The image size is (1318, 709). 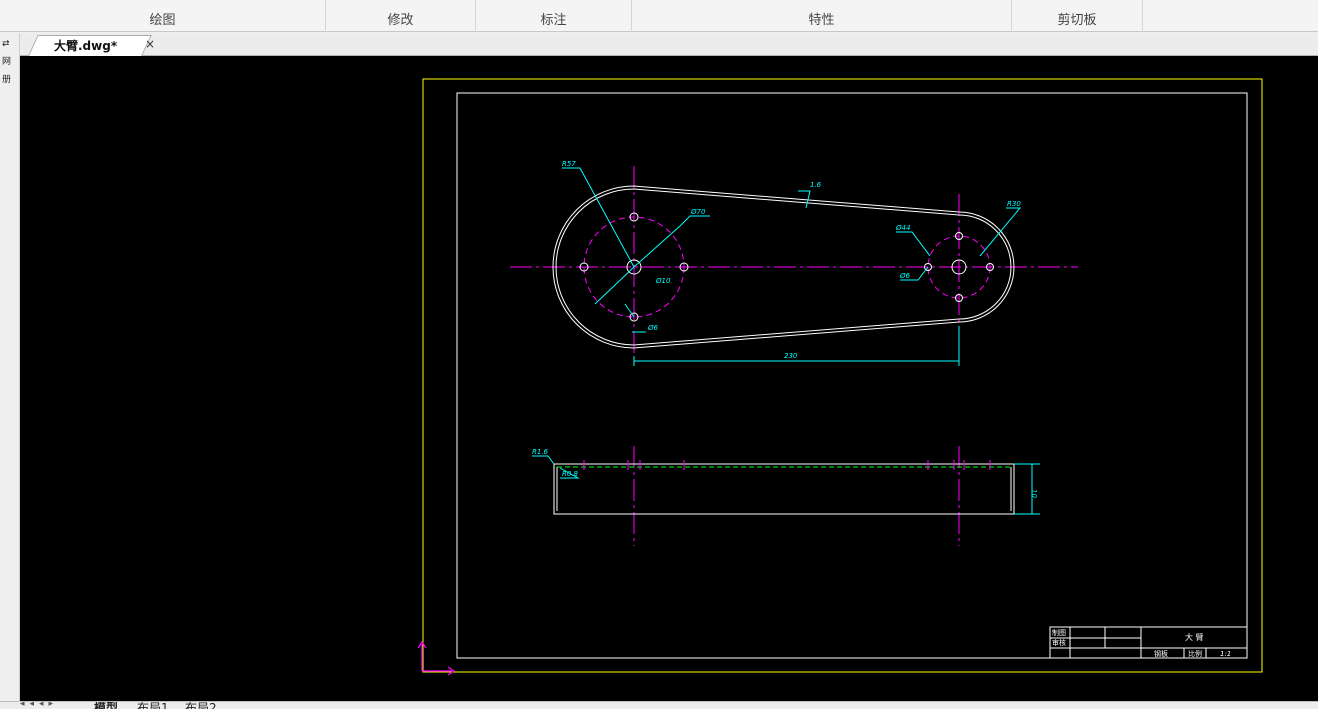 What do you see at coordinates (569, 164) in the screenshot?
I see `dim-r57: R57` at bounding box center [569, 164].